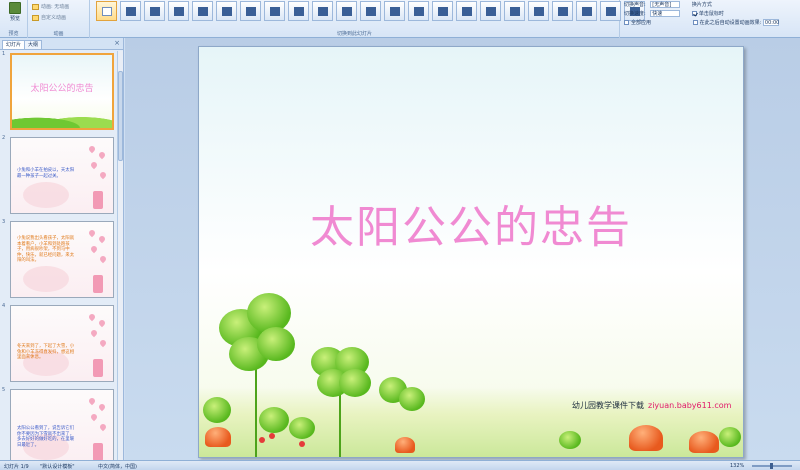 Image resolution: width=800 pixels, height=470 pixels. What do you see at coordinates (418, 11) in the screenshot?
I see `transition-box-in-thumb` at bounding box center [418, 11].